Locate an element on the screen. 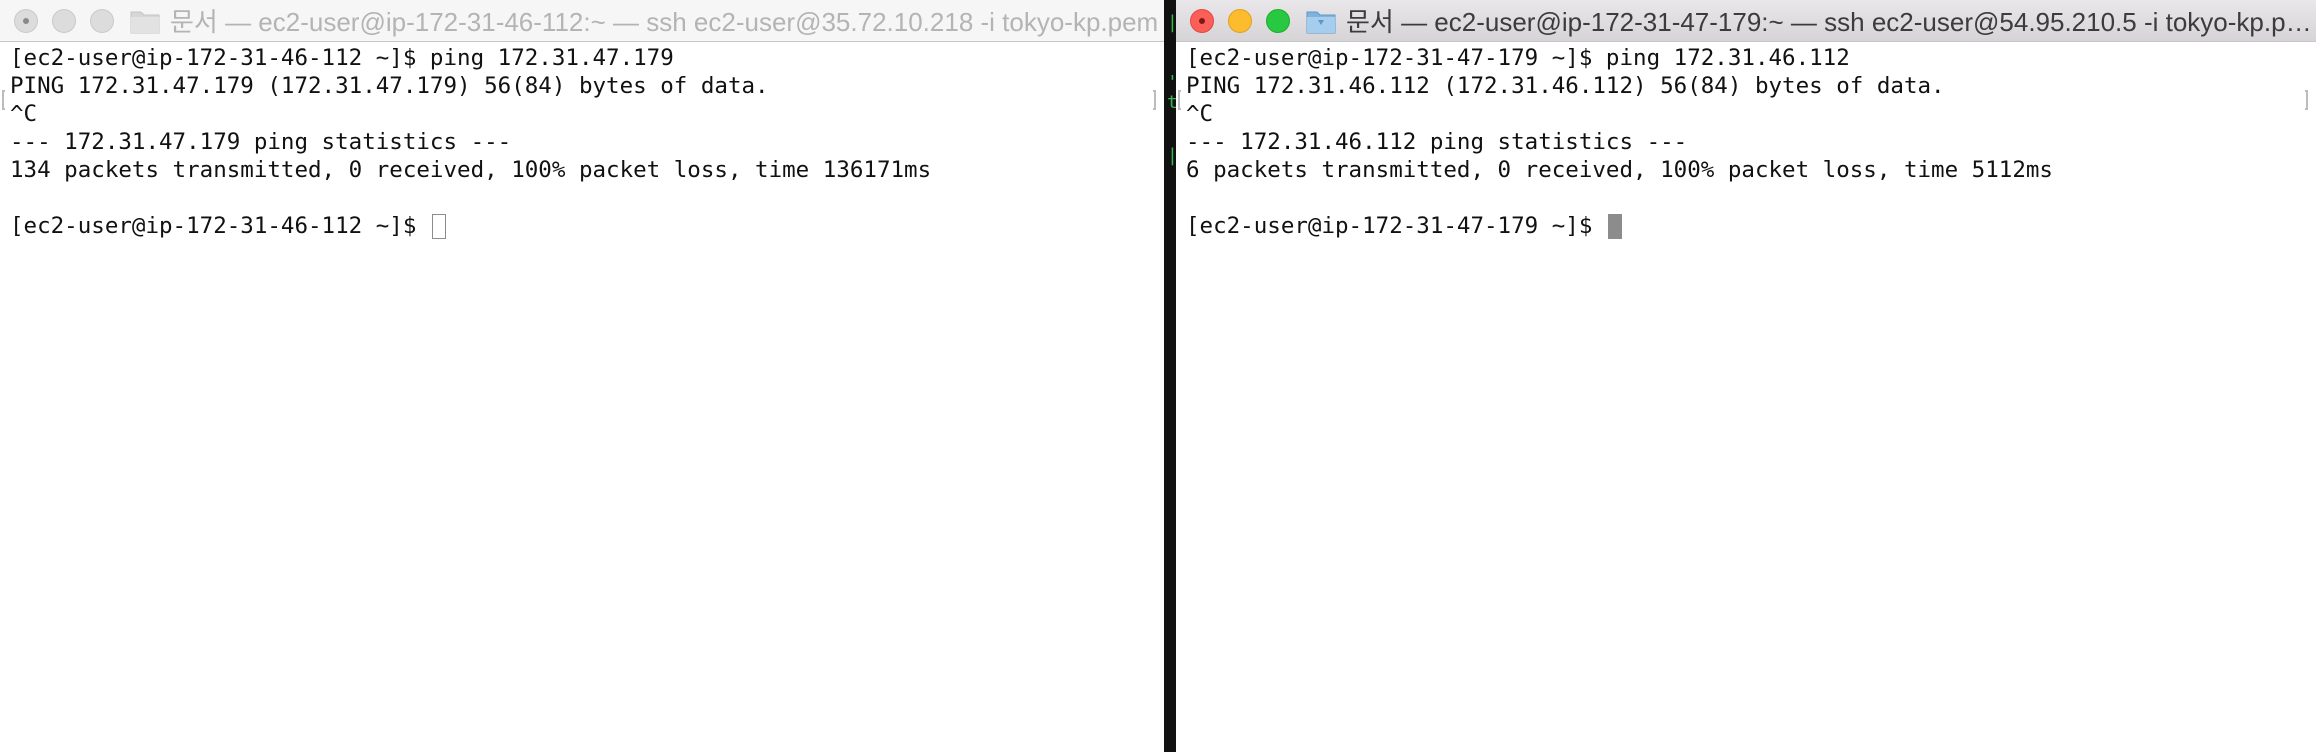 This screenshot has height=752, width=2316. prompt-line: [ec2-user@ip-172-31-46-112 ~]$ is located at coordinates (587, 226).